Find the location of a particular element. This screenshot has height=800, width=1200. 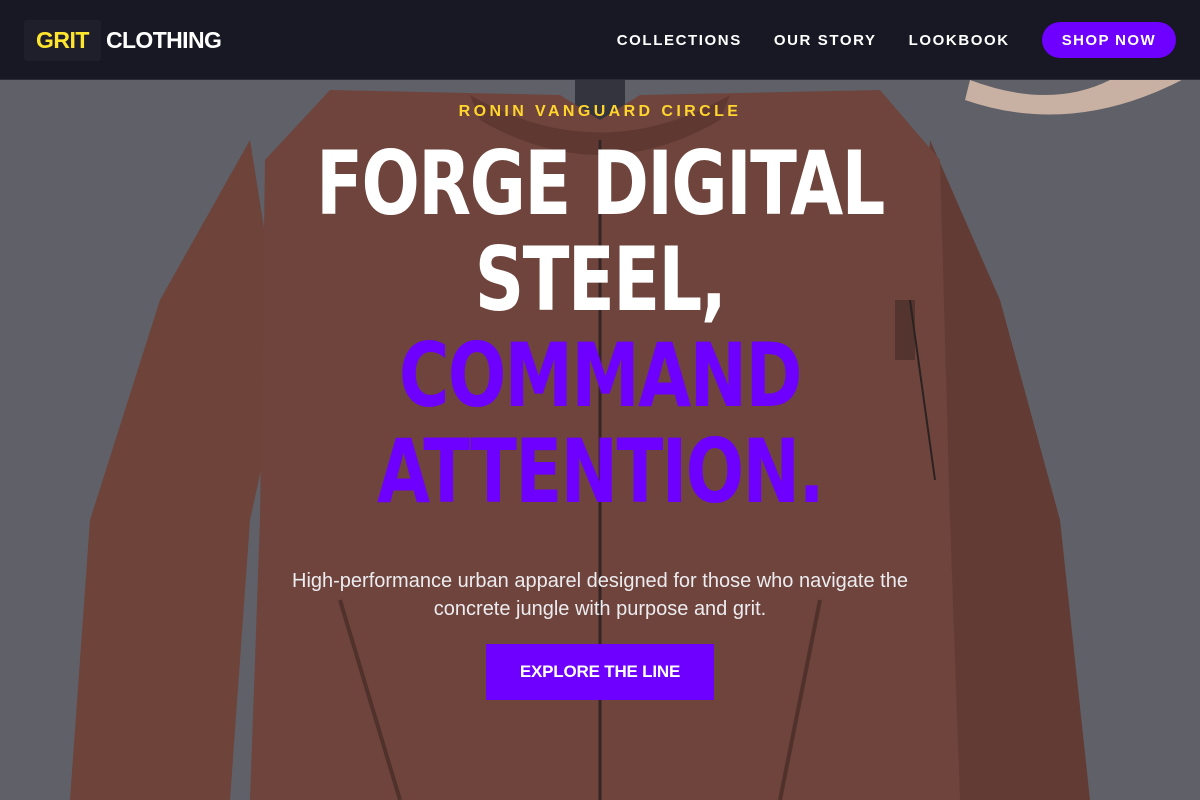

nav-link-our-story: OUR STORY is located at coordinates (825, 40).